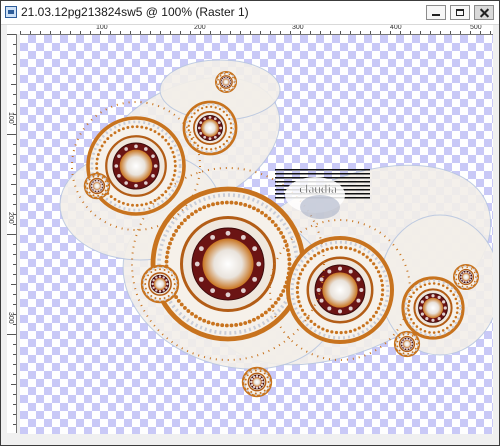 The image size is (500, 446). I want to click on ruler-corner, so click(13, 29).